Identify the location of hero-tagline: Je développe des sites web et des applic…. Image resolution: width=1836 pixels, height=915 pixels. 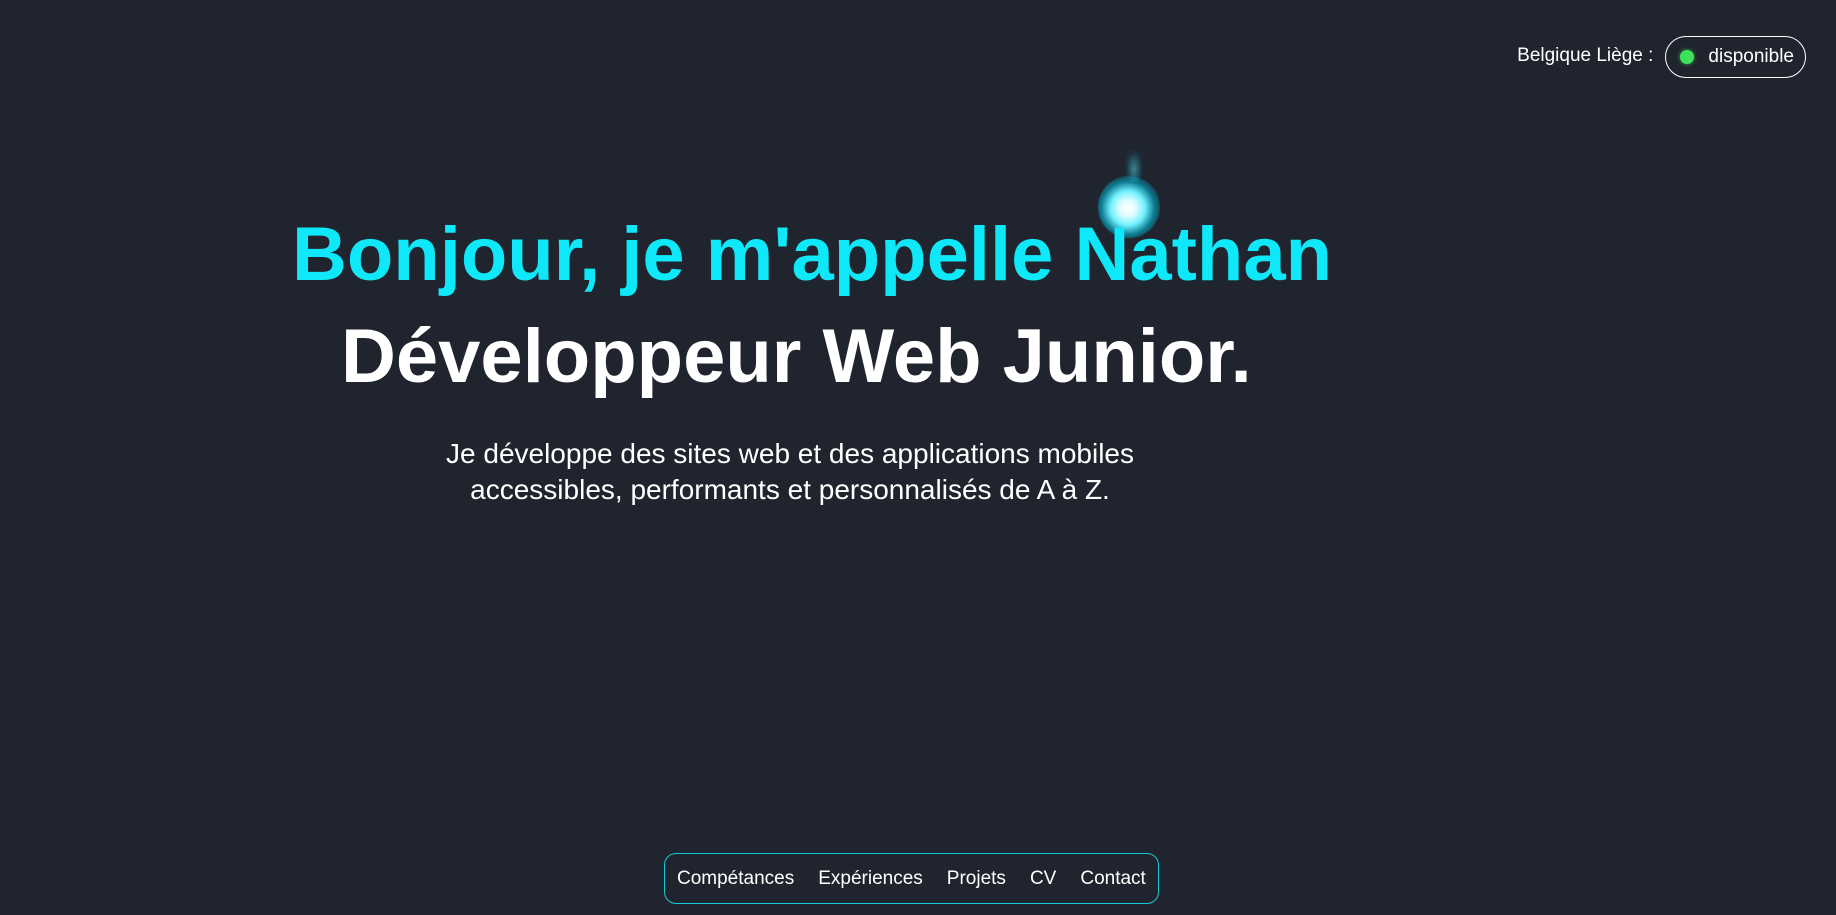
(790, 471).